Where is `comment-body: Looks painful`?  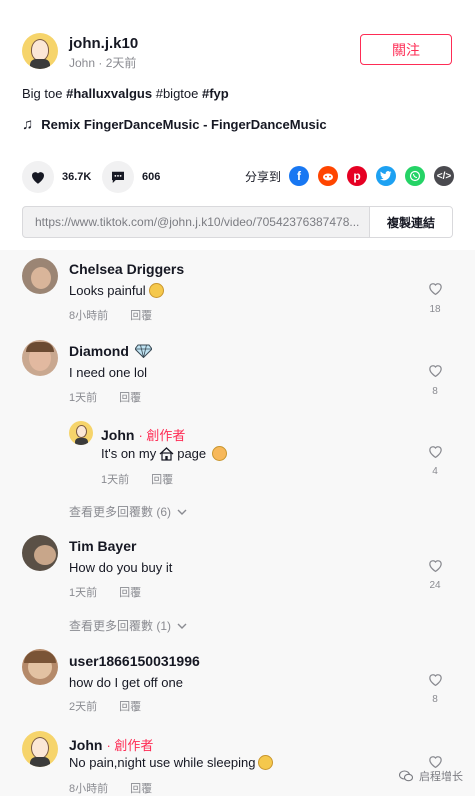
comment-body: Looks painful is located at coordinates (107, 290).